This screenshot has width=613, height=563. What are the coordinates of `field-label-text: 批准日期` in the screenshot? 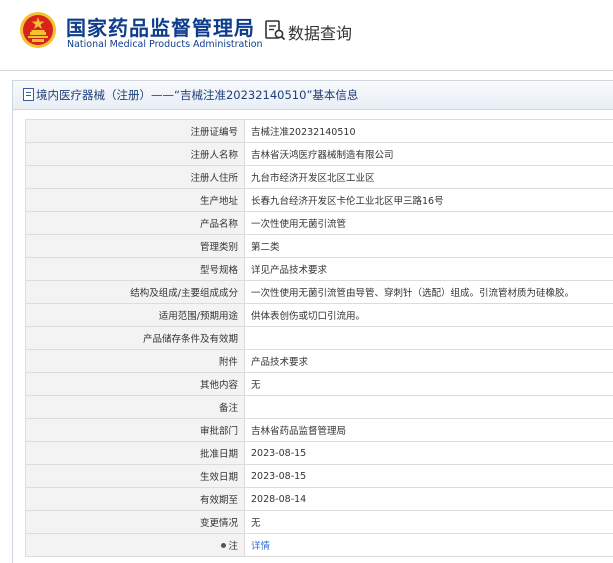 It's located at (219, 454).